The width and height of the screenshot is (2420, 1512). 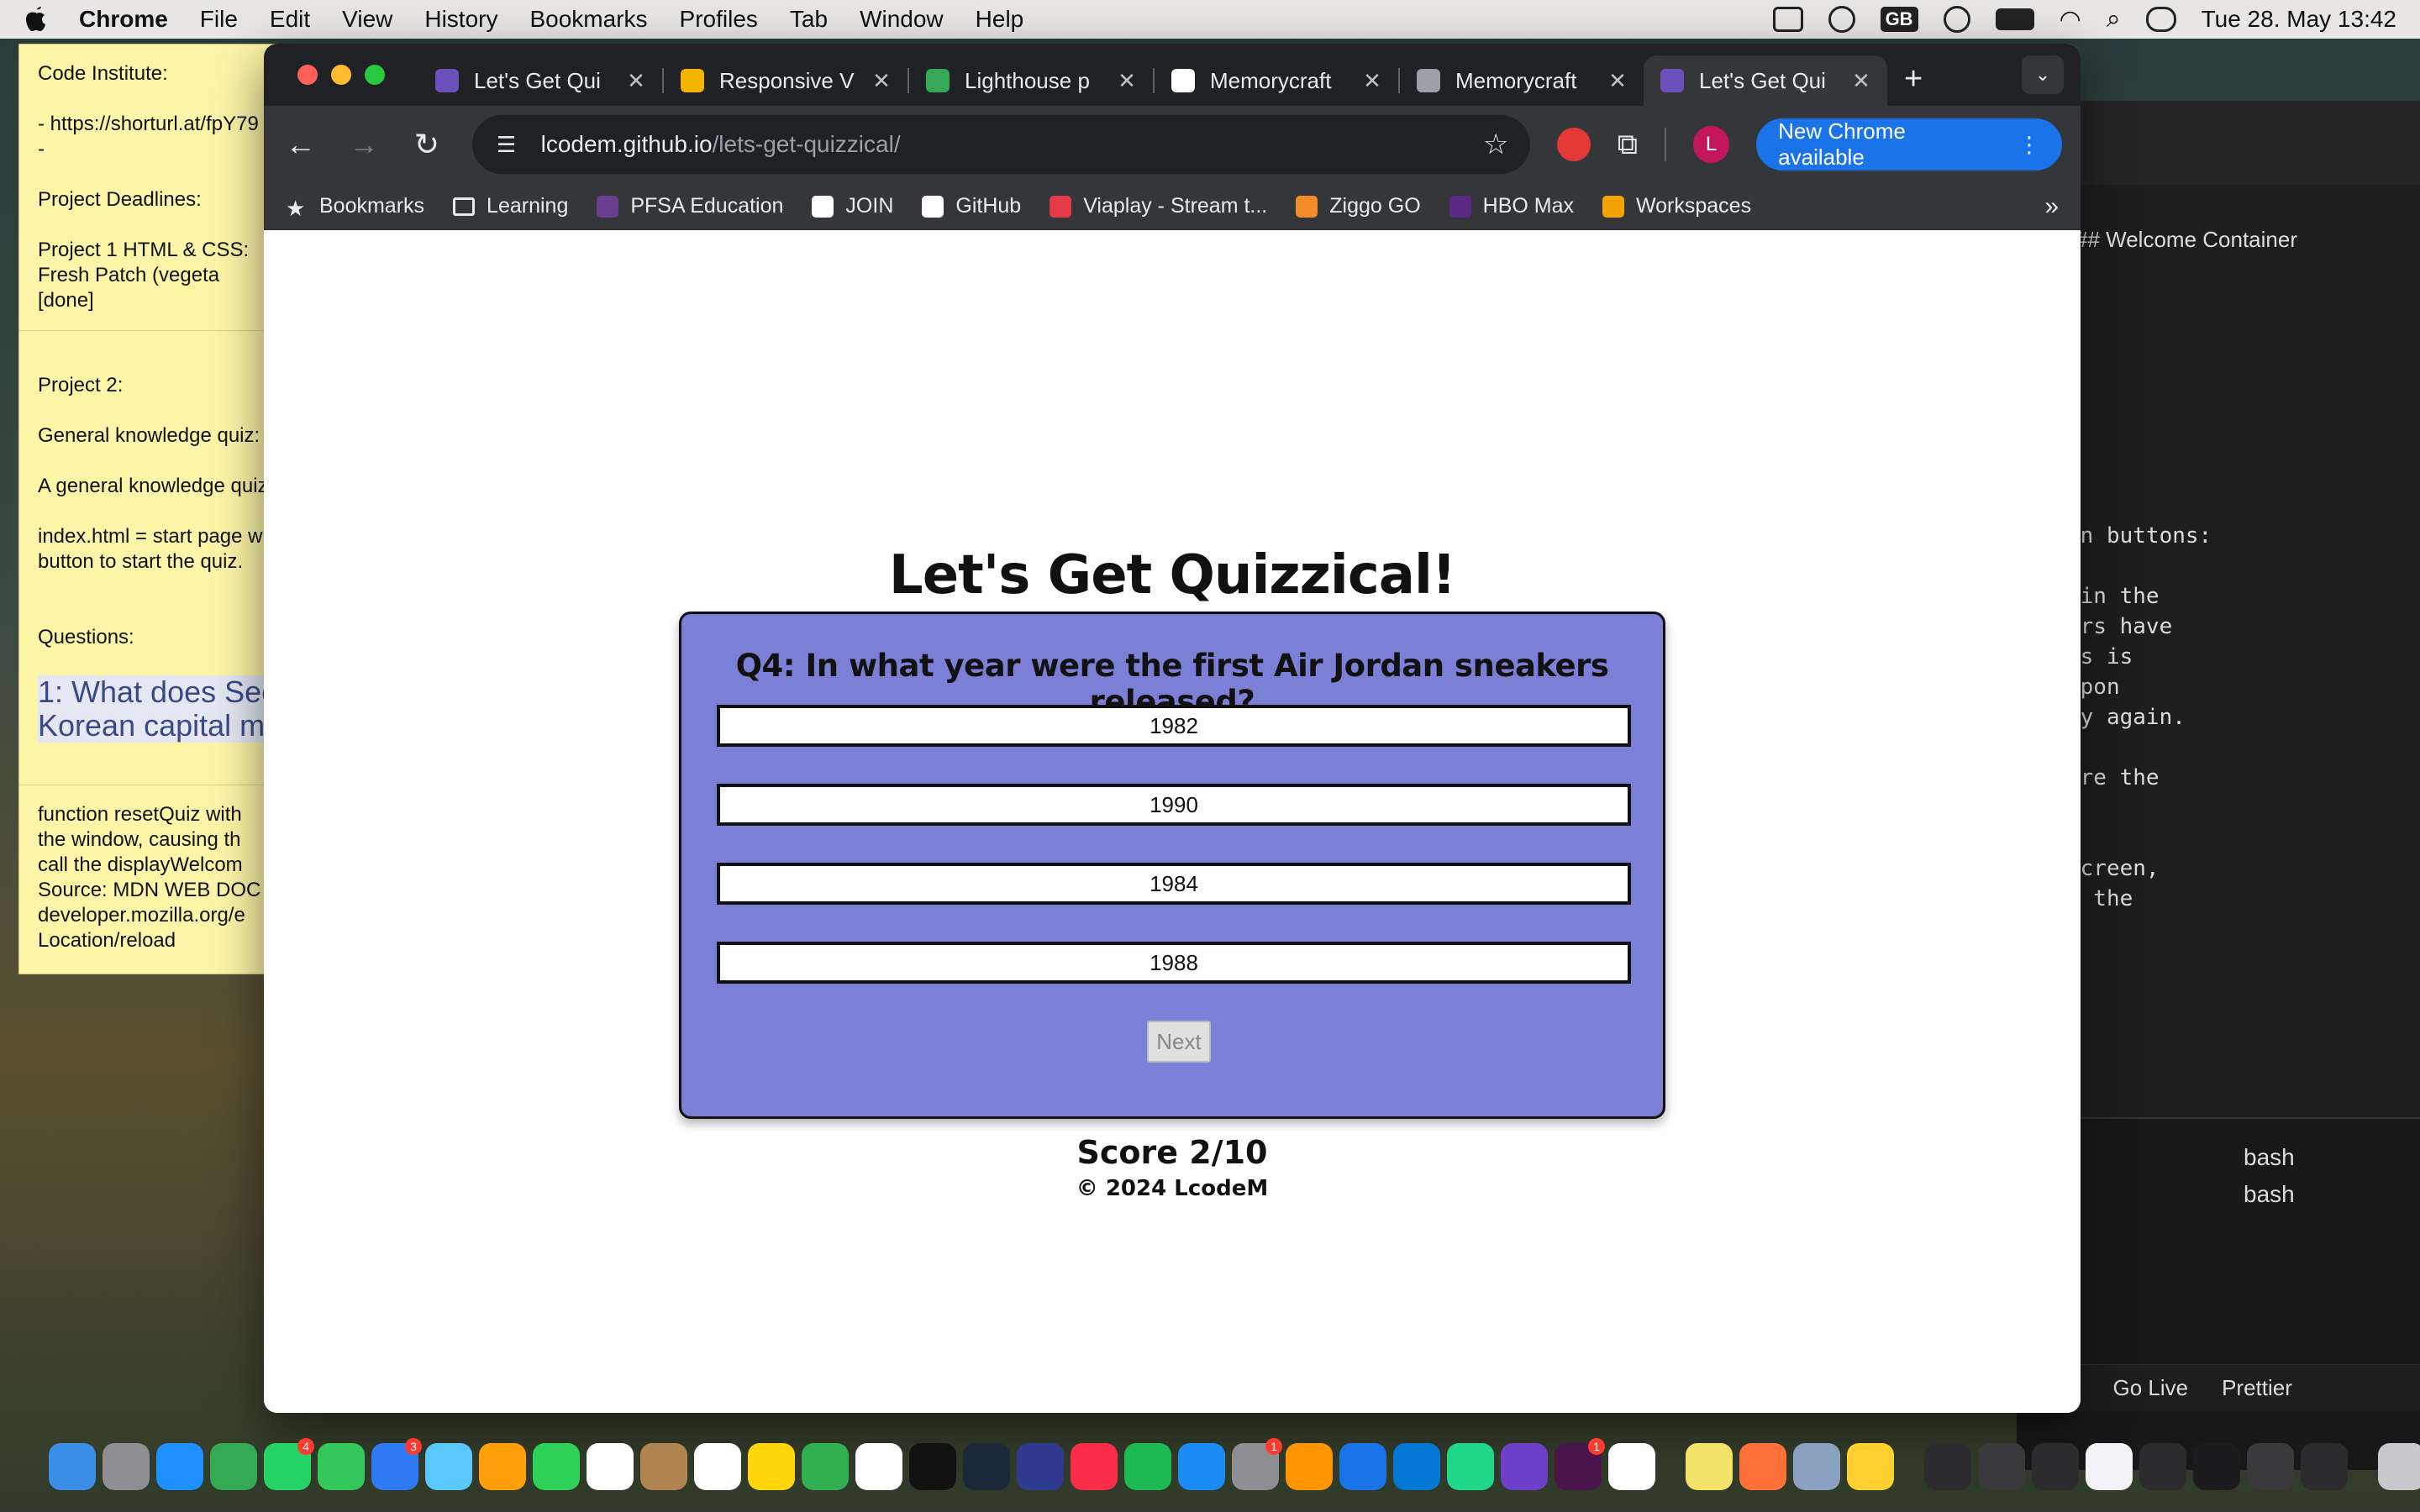 I want to click on dock-firefox-icon, so click(x=1762, y=1466).